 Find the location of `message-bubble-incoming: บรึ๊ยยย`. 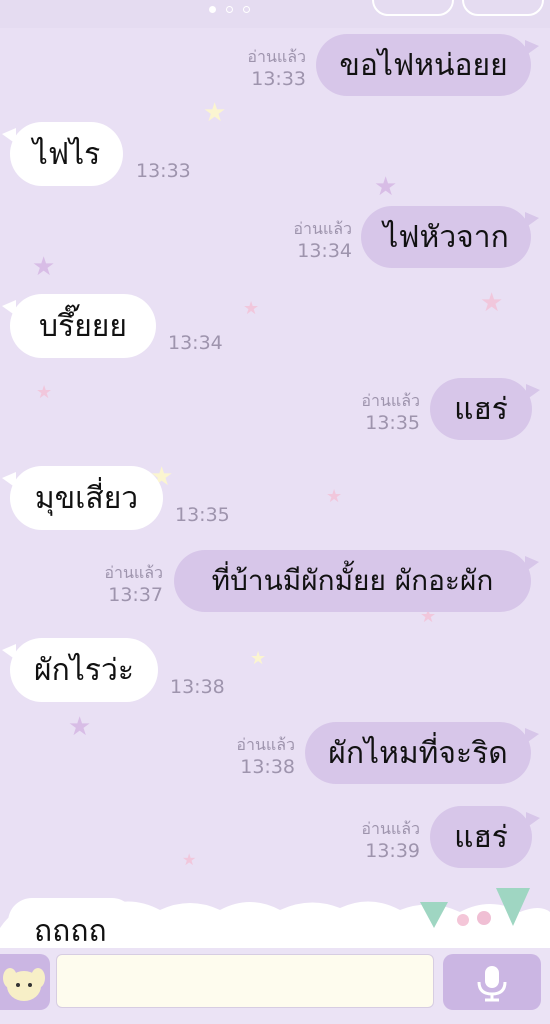

message-bubble-incoming: บรึ๊ยยย is located at coordinates (79, 326).